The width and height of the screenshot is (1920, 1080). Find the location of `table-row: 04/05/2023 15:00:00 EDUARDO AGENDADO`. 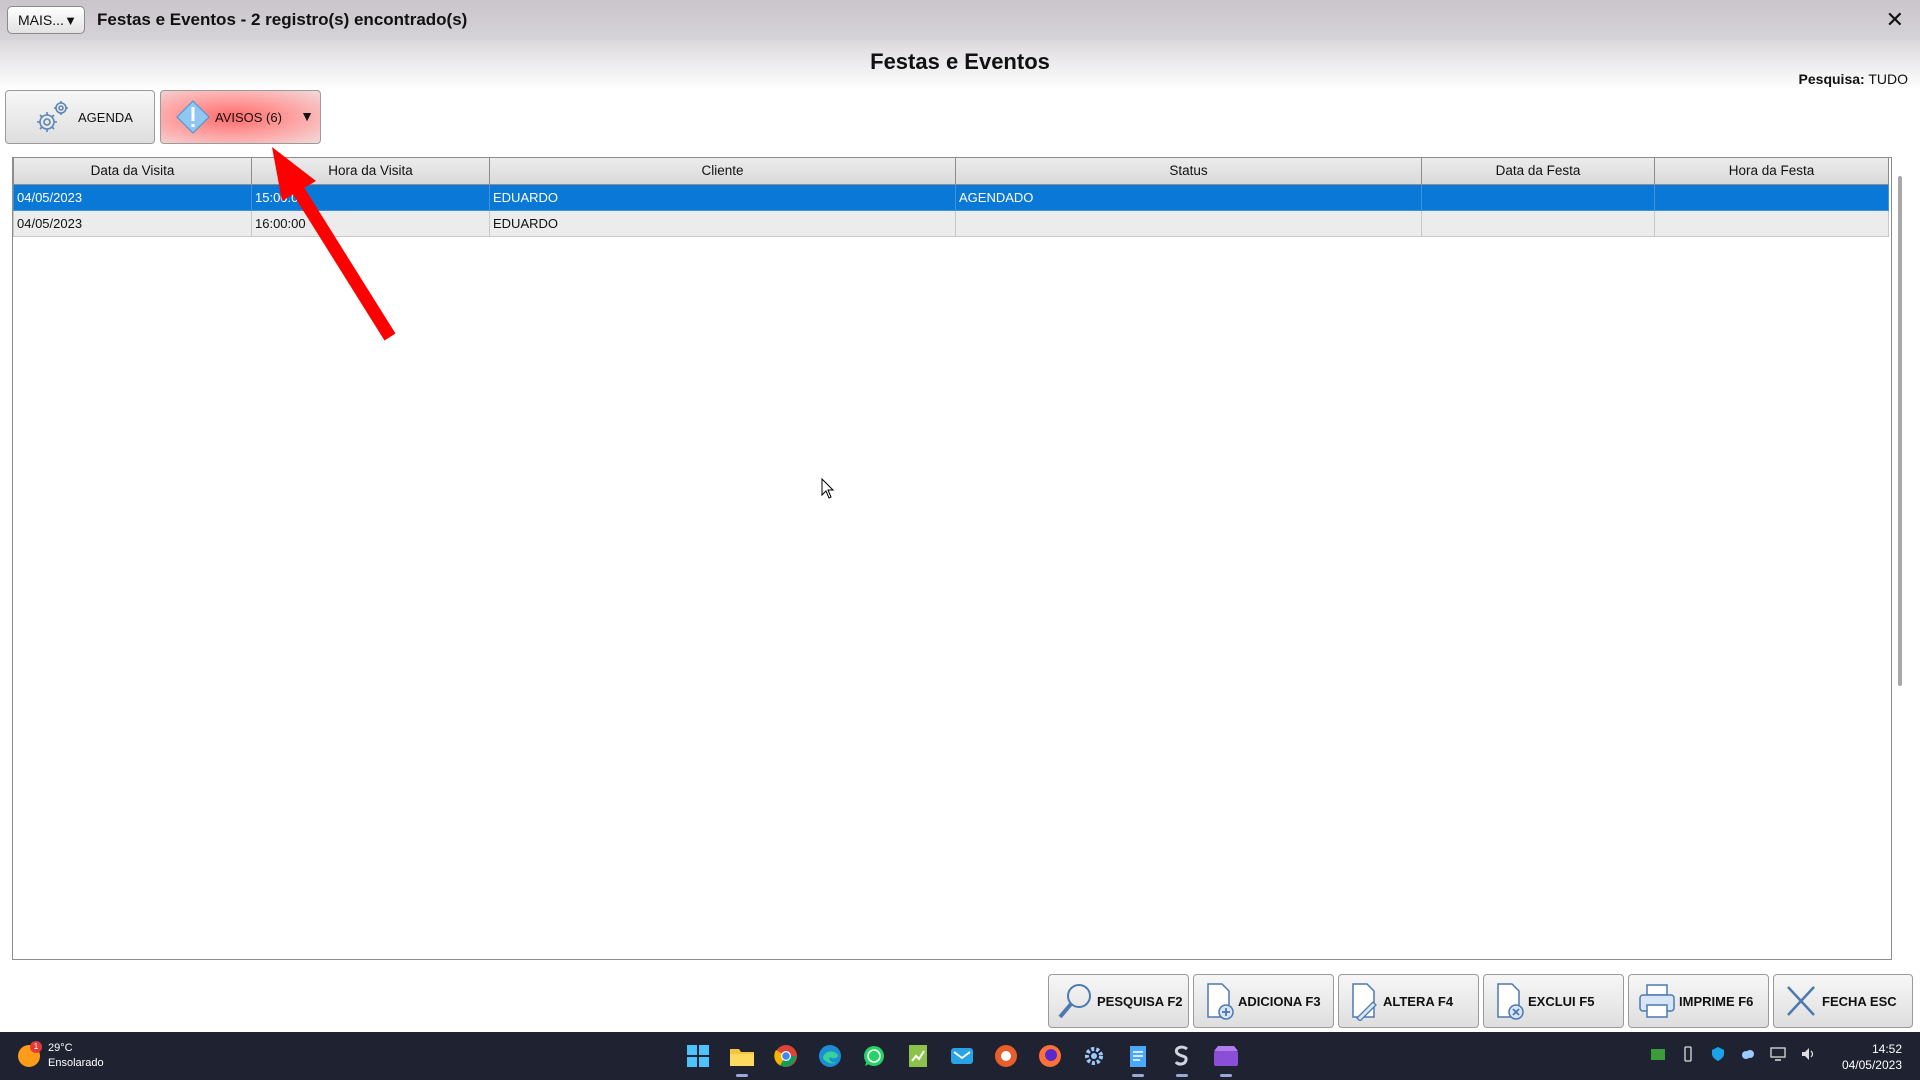

table-row: 04/05/2023 15:00:00 EDUARDO AGENDADO is located at coordinates (951, 197).